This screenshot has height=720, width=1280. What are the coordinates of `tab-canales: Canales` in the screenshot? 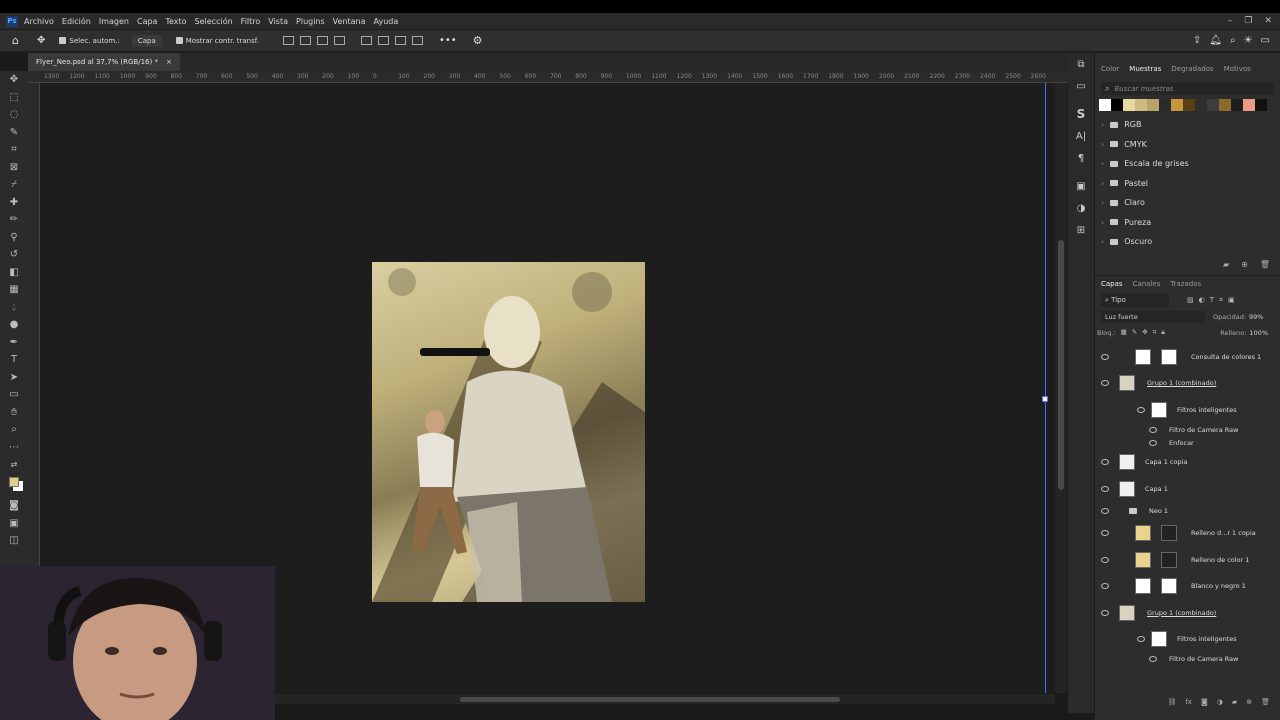 It's located at (1147, 284).